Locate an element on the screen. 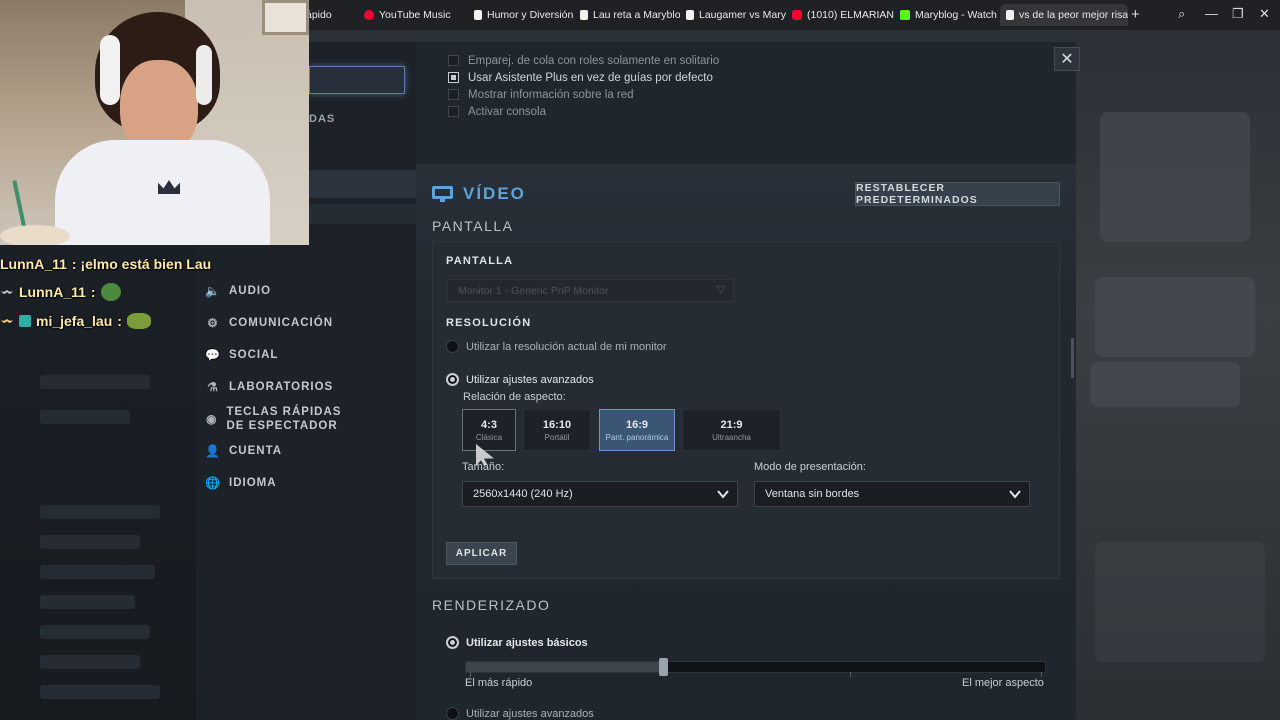 The image size is (1280, 720). chat-text: : ¡elmo está bien Lau is located at coordinates (141, 264).